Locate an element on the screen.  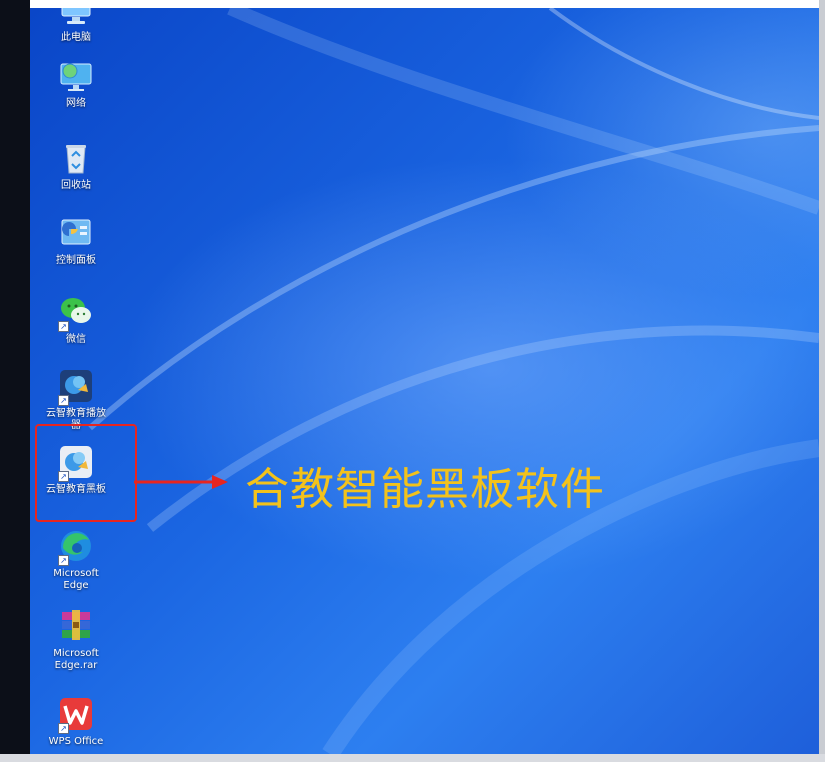
desktop-icon-recycle-bin: 回收站 is located at coordinates (76, 166).